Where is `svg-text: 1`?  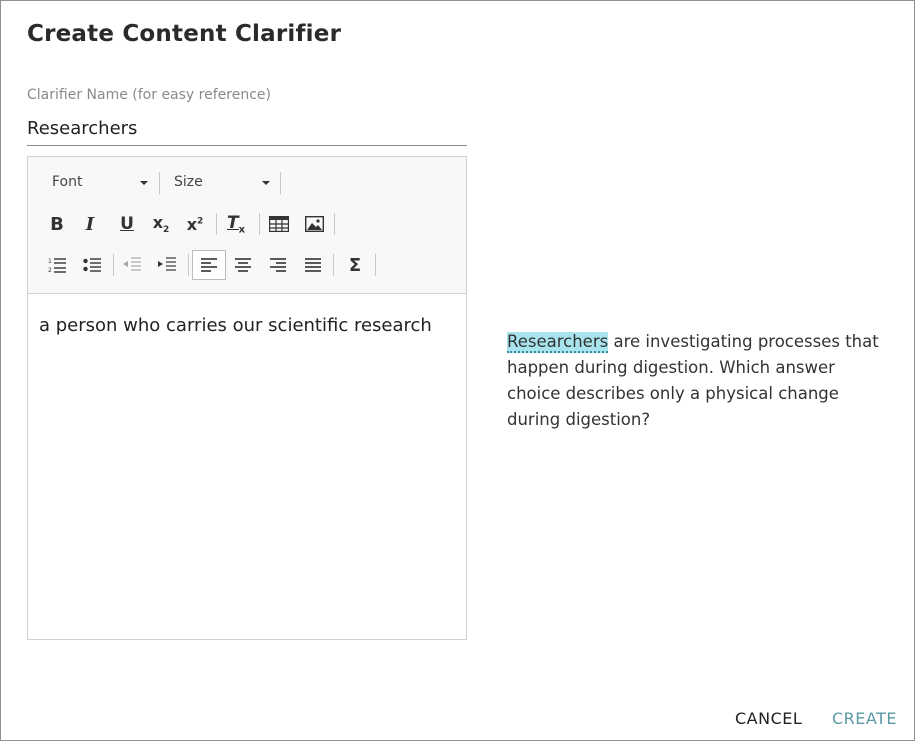 svg-text: 1 is located at coordinates (50, 261).